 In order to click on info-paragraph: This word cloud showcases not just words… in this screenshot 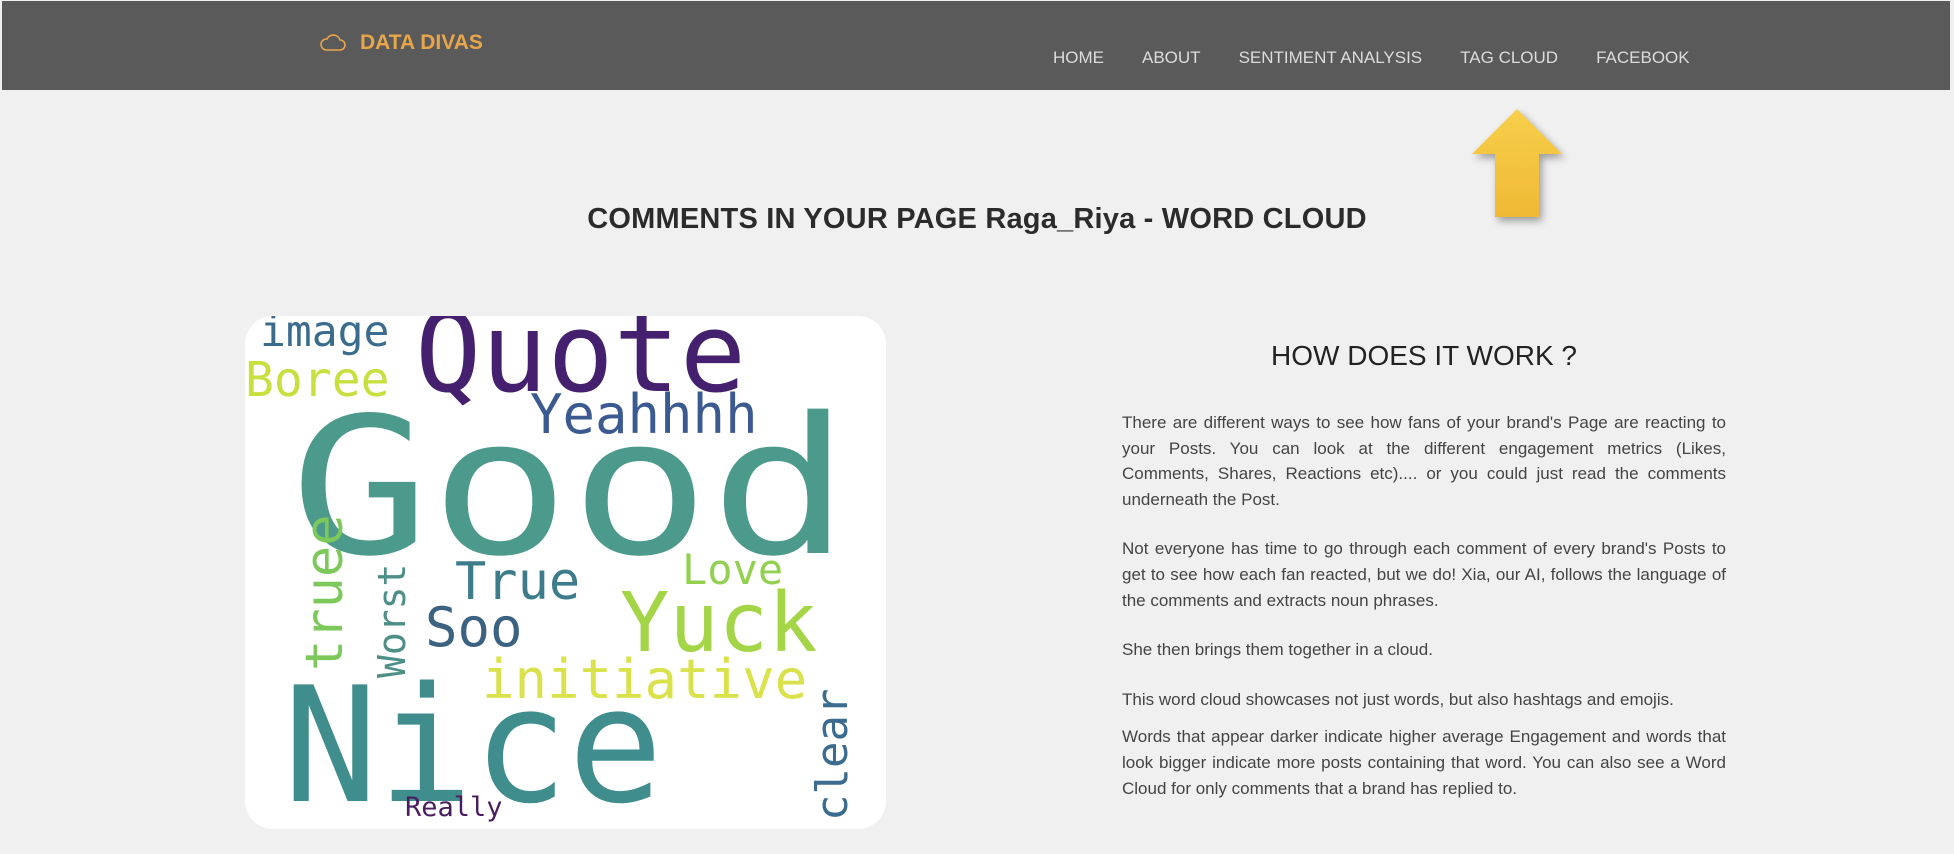, I will do `click(1398, 699)`.